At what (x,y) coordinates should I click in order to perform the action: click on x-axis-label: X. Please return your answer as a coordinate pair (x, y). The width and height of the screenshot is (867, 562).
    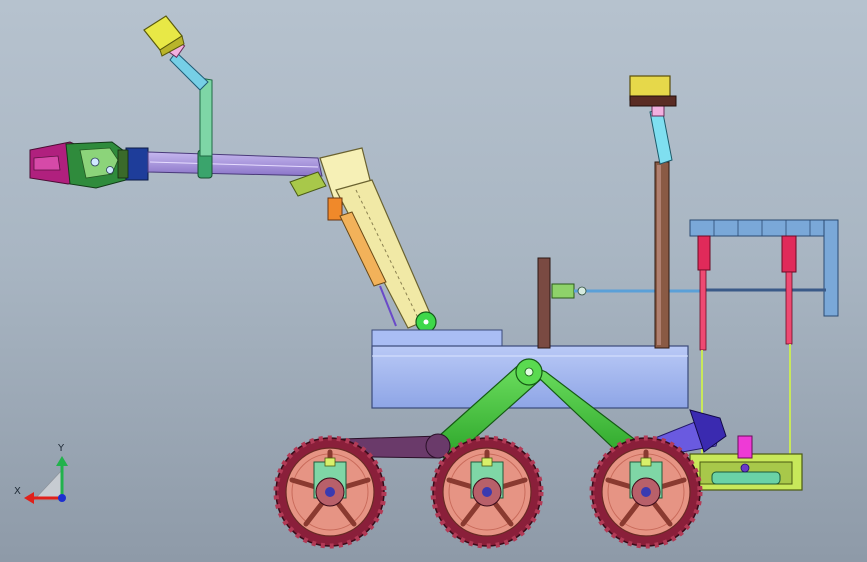
    Looking at the image, I should click on (17, 491).